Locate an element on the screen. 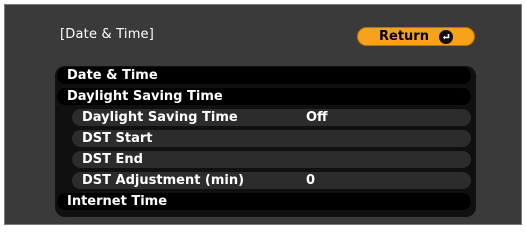 The width and height of the screenshot is (526, 240). menu-item-label: Date & Time is located at coordinates (112, 75).